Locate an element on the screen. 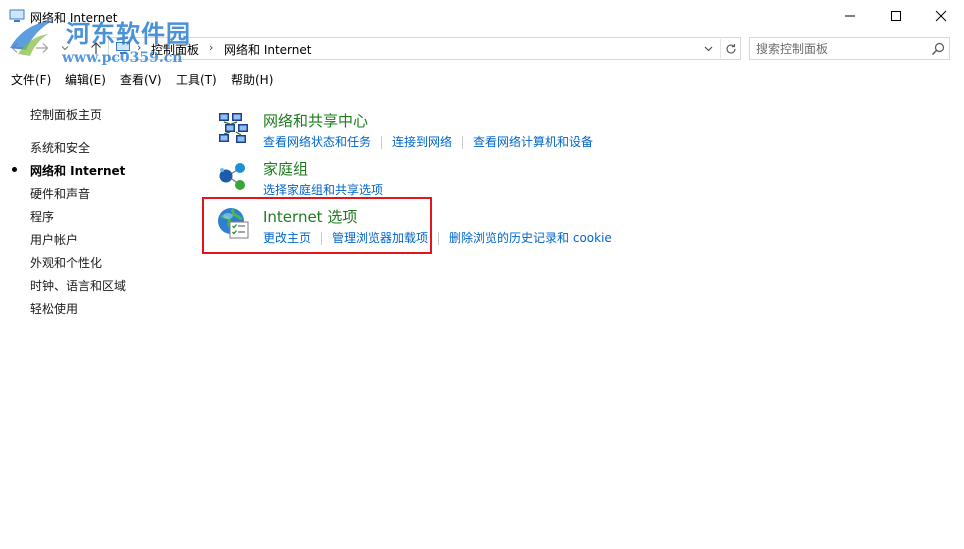  maximize-button is located at coordinates (896, 16).